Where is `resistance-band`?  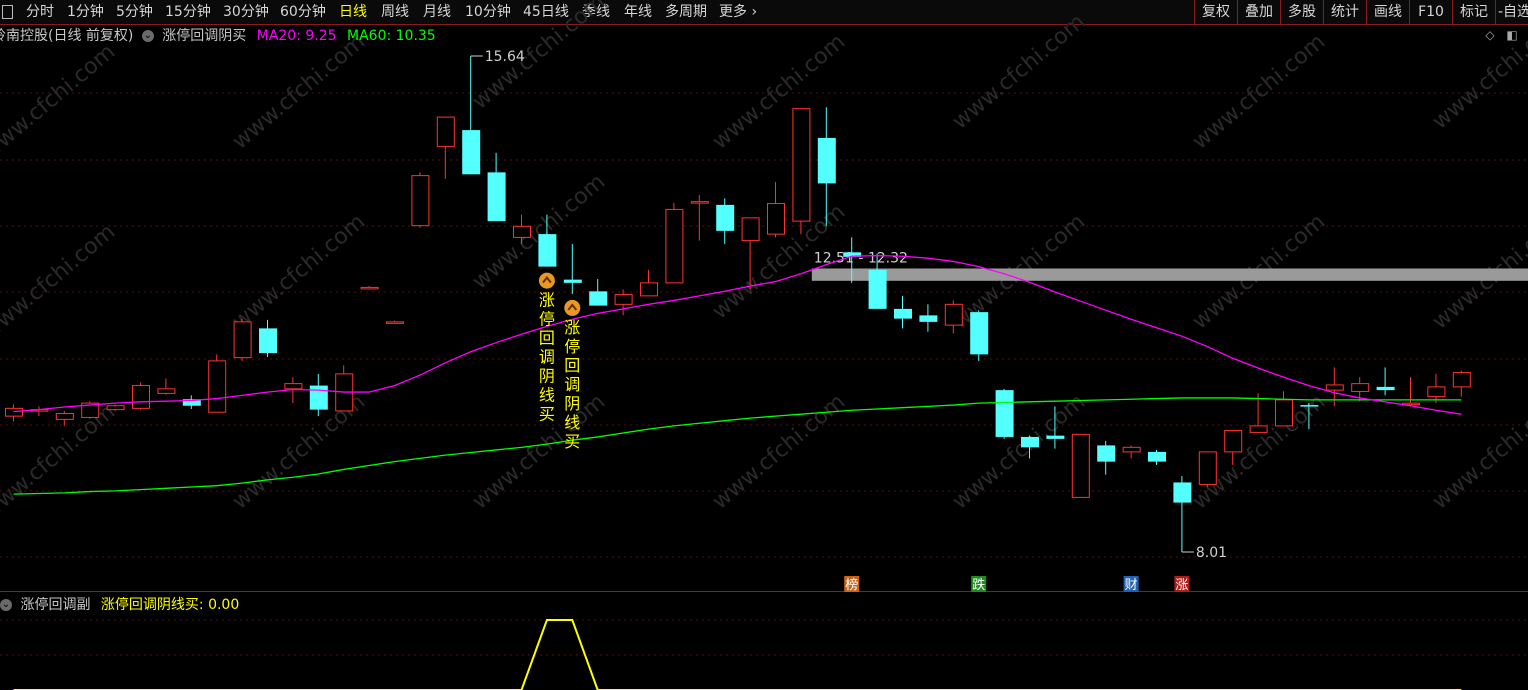 resistance-band is located at coordinates (1169, 274).